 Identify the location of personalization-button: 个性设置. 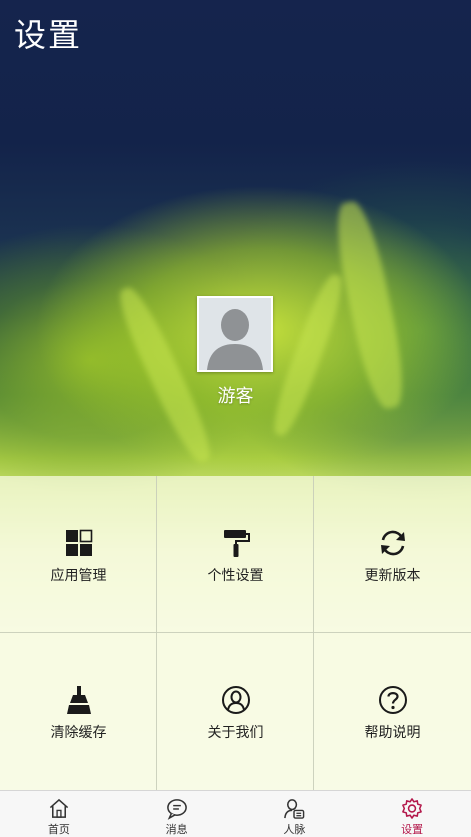
(235, 554).